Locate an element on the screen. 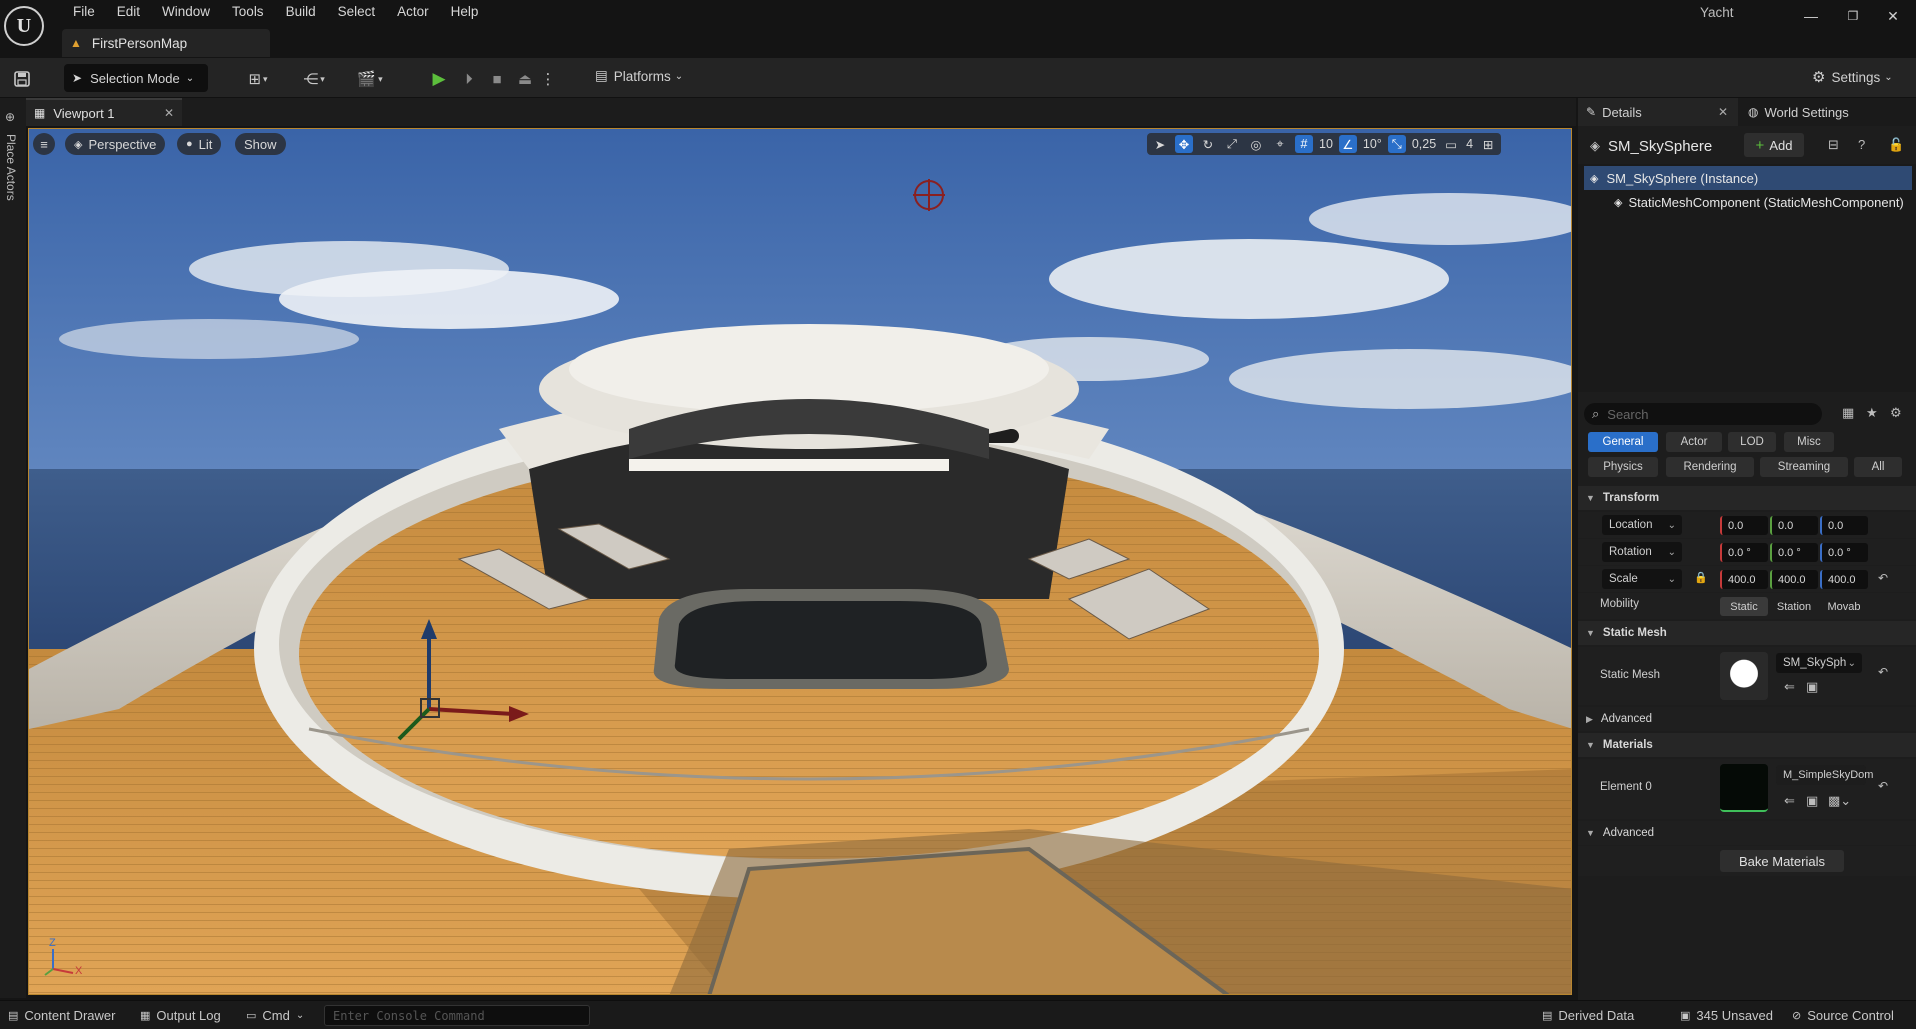 The image size is (1916, 1029). content-drawer-button: ▤ Content Drawer is located at coordinates (61, 1015).